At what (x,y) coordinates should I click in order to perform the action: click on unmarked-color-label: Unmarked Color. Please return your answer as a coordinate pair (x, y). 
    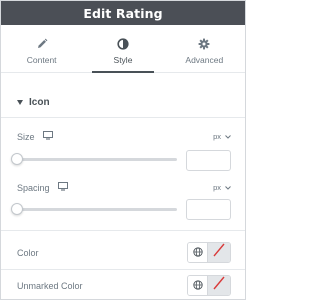
    Looking at the image, I should click on (50, 286).